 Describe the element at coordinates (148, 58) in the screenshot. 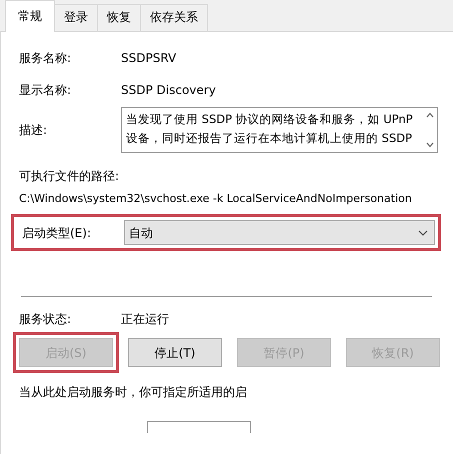

I see `field-value: SSDPSRV` at that location.